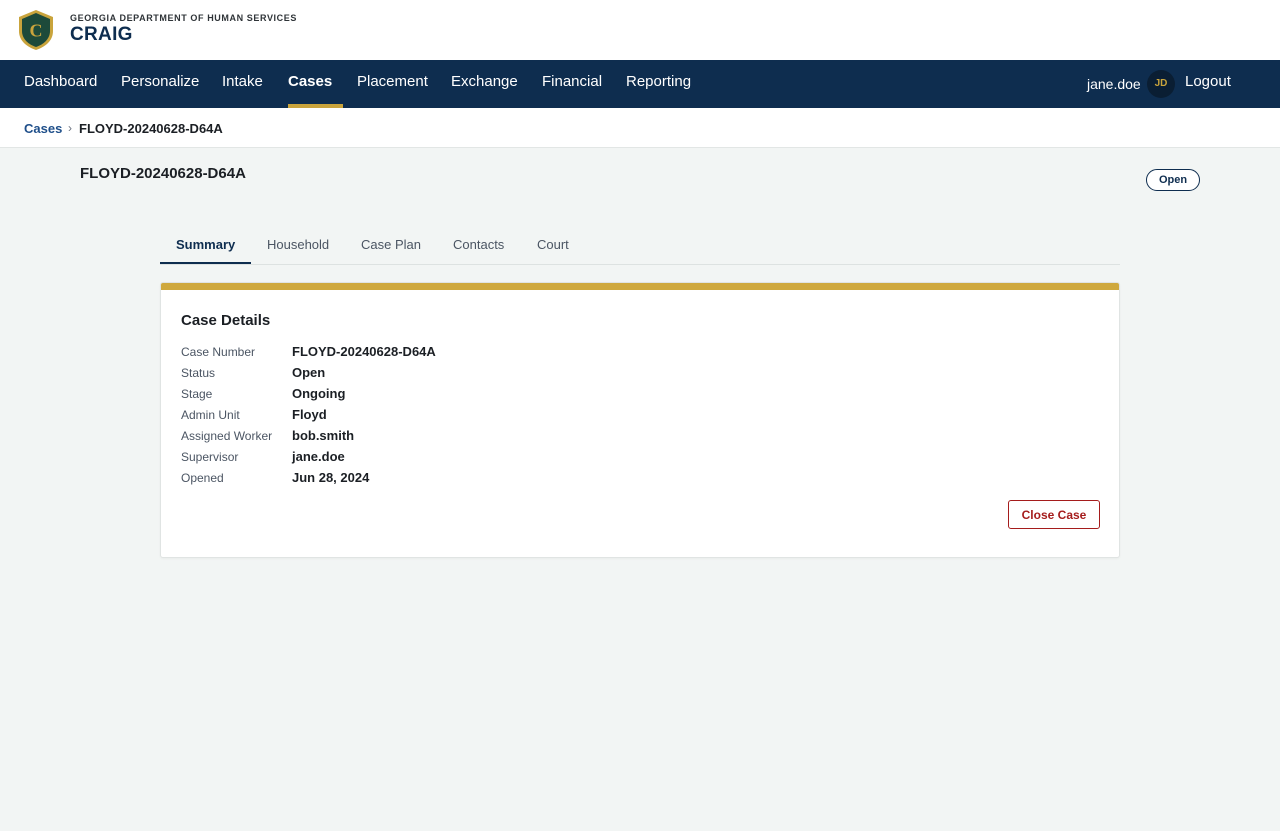 Image resolution: width=1280 pixels, height=831 pixels. What do you see at coordinates (309, 372) in the screenshot?
I see `detail-value-status: Open` at bounding box center [309, 372].